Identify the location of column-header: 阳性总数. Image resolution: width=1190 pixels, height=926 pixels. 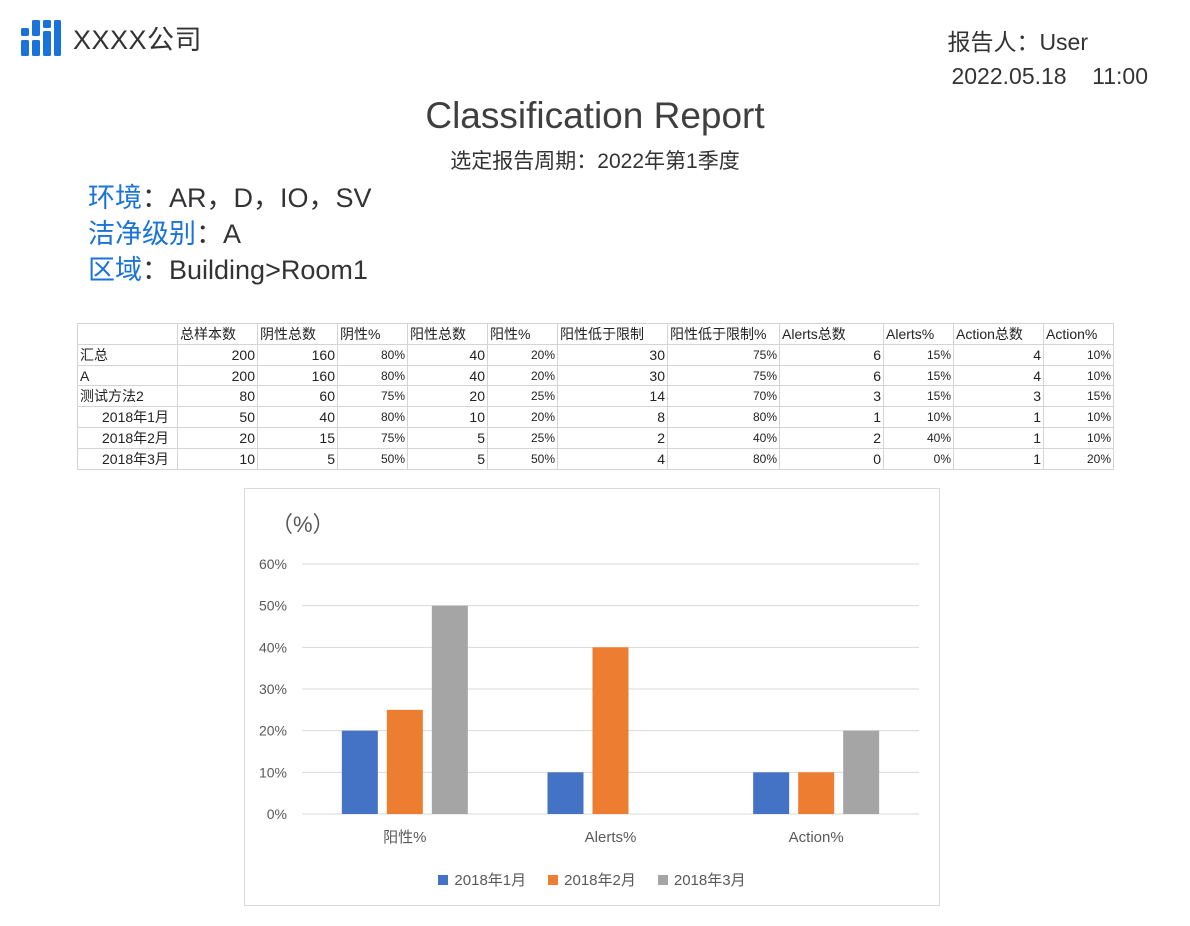
(447, 334).